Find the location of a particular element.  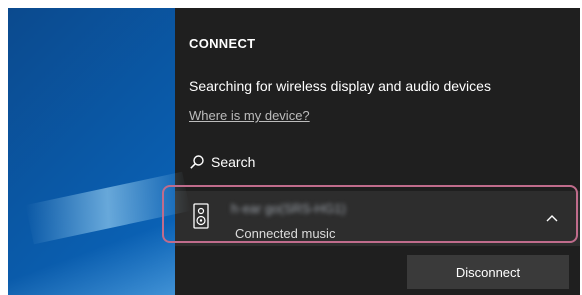

search-label: Search is located at coordinates (233, 162).